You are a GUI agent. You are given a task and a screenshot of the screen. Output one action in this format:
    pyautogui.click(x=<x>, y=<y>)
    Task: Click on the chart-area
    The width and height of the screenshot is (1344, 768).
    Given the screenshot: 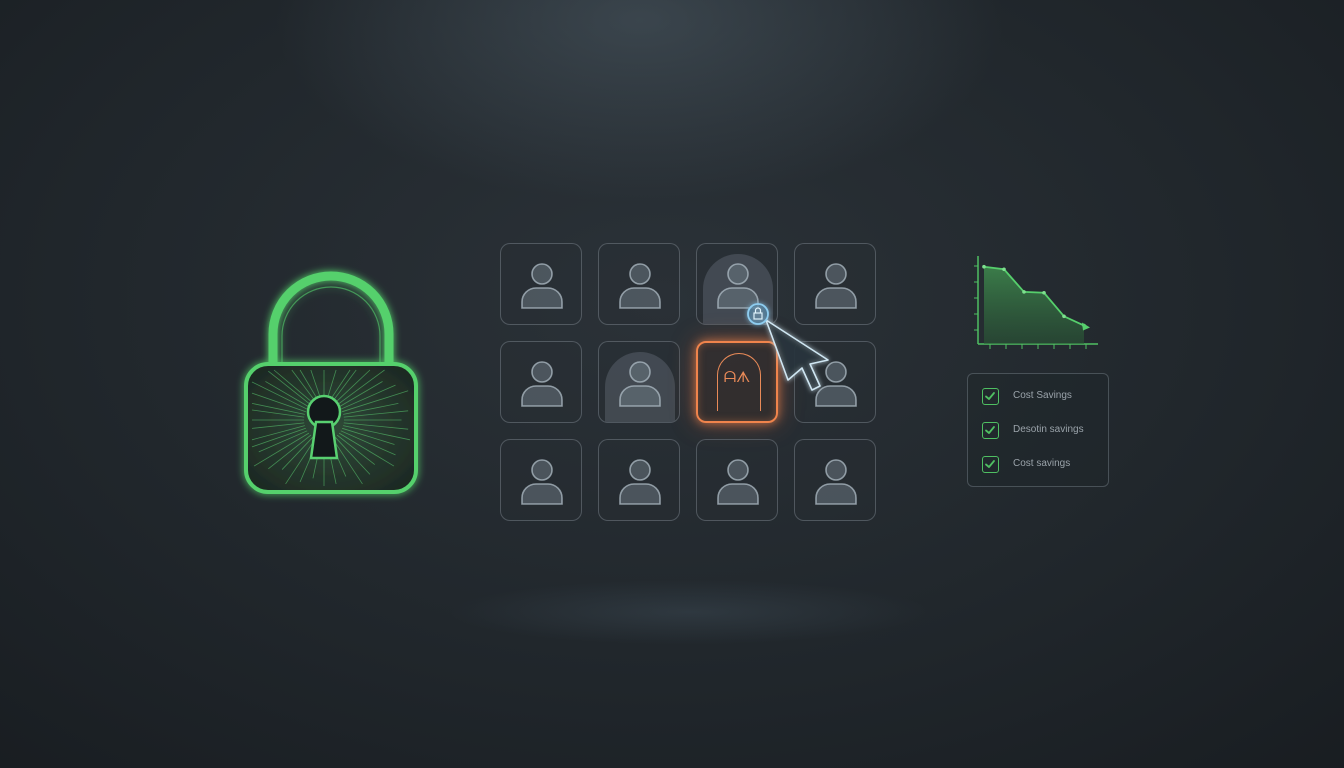 What is the action you would take?
    pyautogui.click(x=1034, y=305)
    